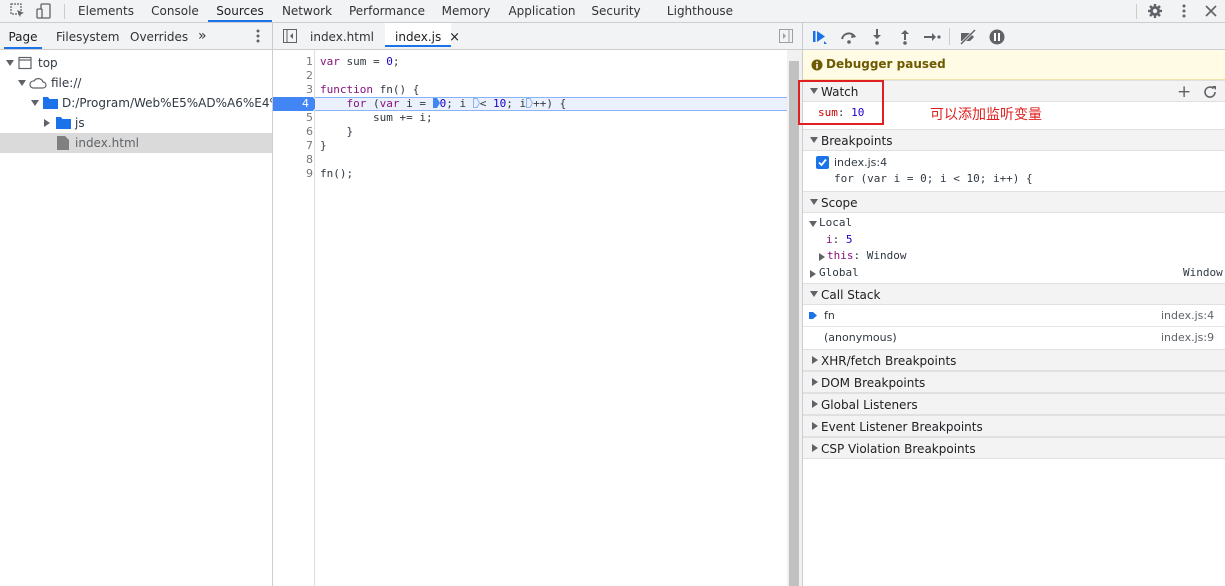 The image size is (1225, 586). What do you see at coordinates (1014, 316) in the screenshot?
I see `call-frame: fn index.js:4` at bounding box center [1014, 316].